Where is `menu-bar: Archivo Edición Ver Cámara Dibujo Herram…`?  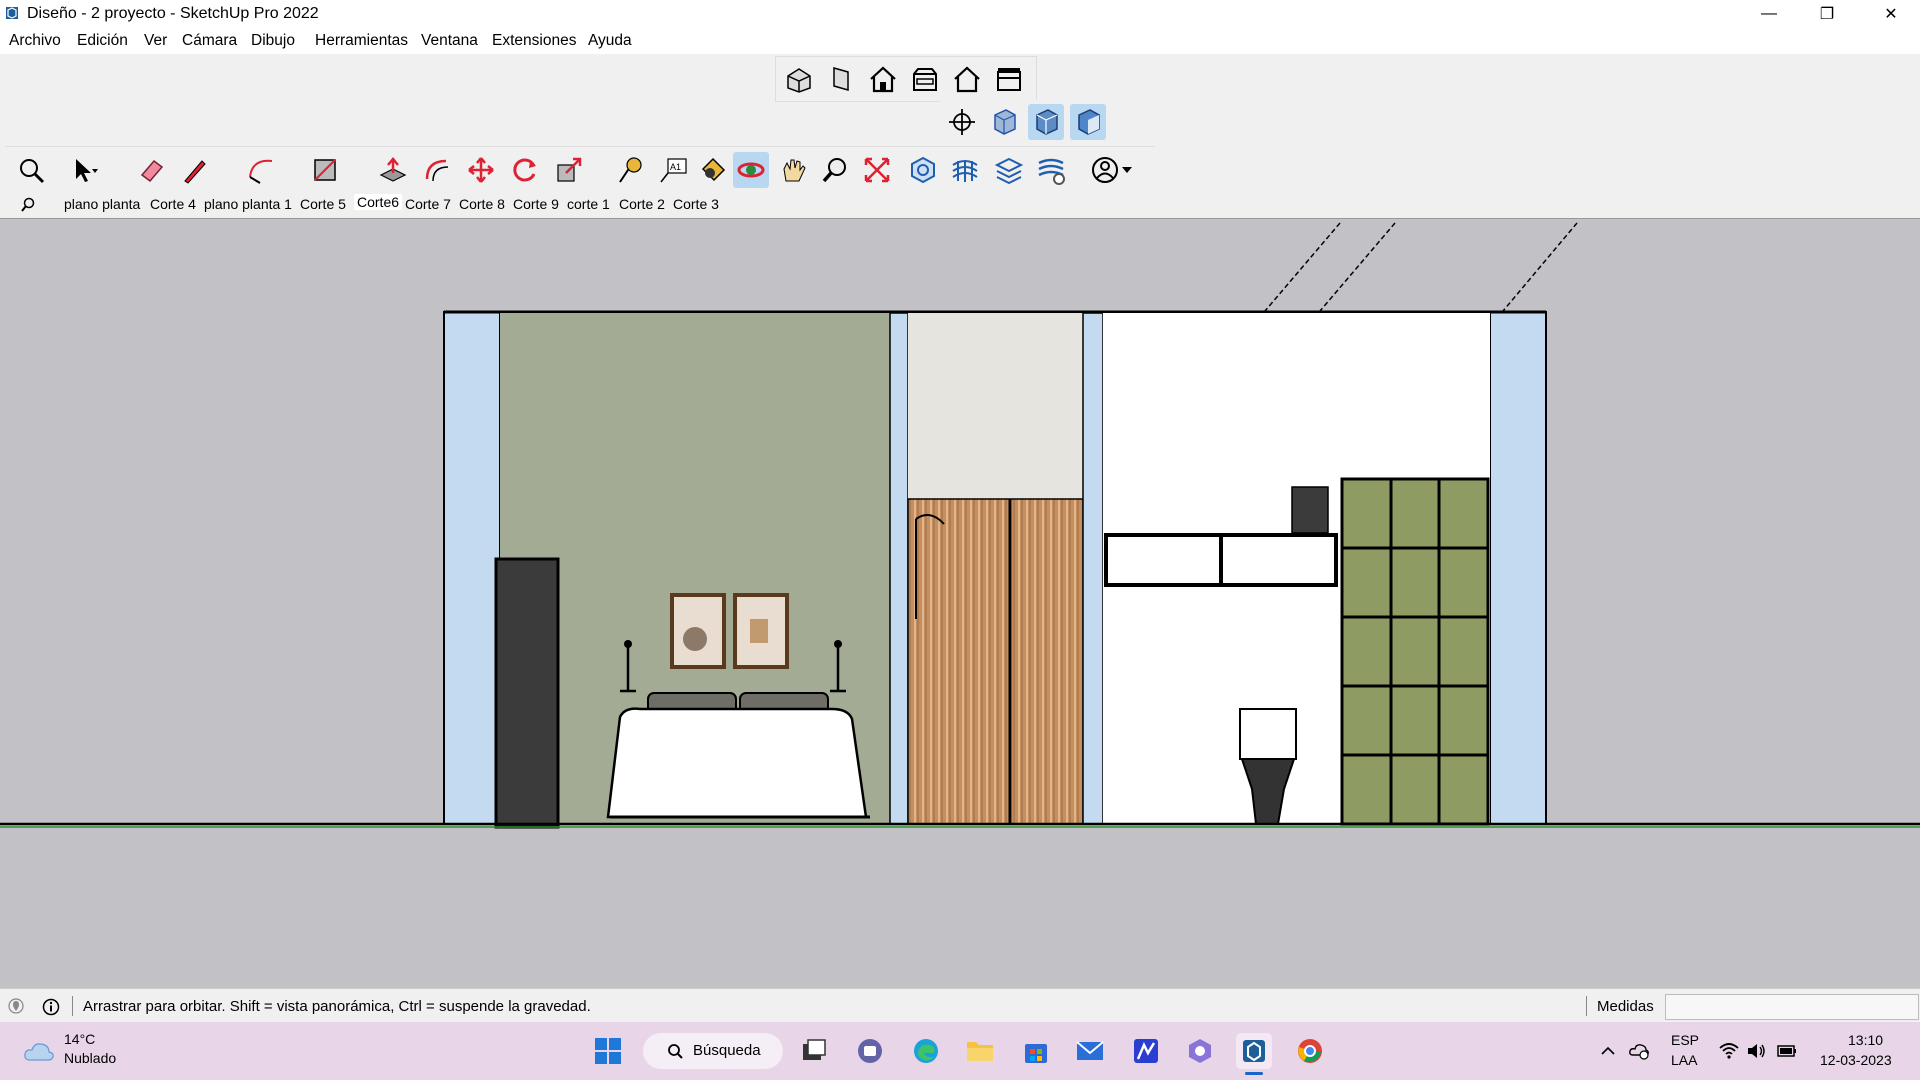 menu-bar: Archivo Edición Ver Cámara Dibujo Herram… is located at coordinates (960, 41).